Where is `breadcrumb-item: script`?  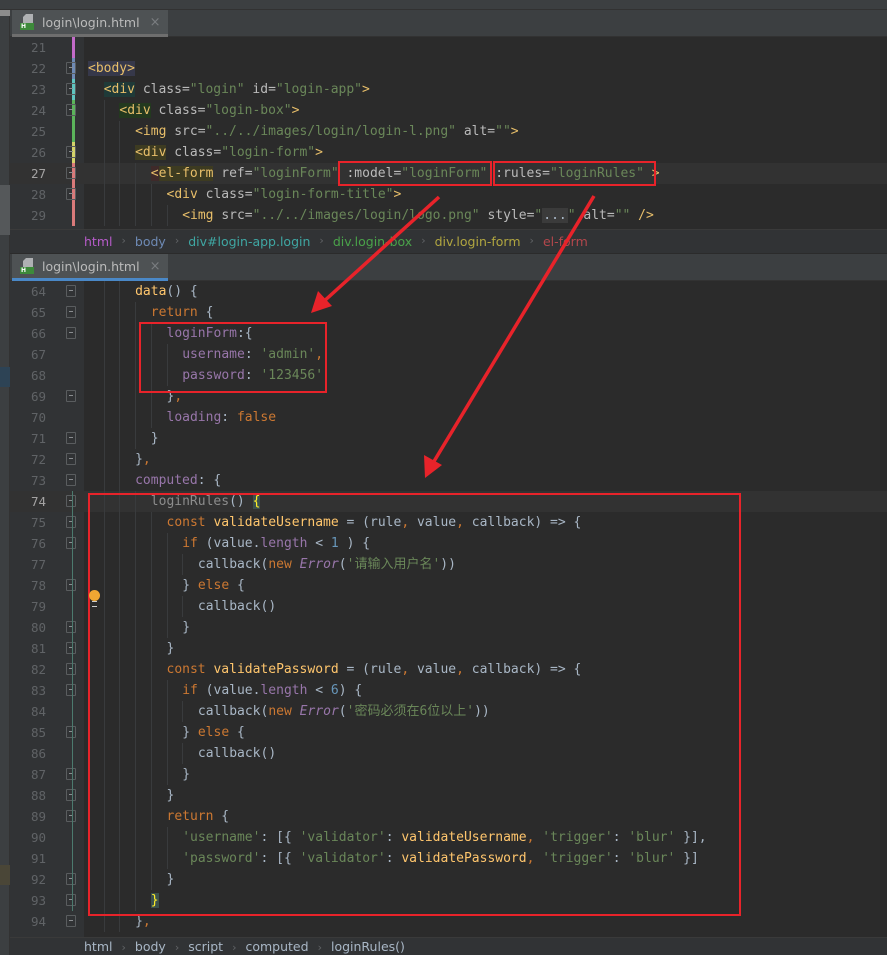
breadcrumb-item: script is located at coordinates (205, 946).